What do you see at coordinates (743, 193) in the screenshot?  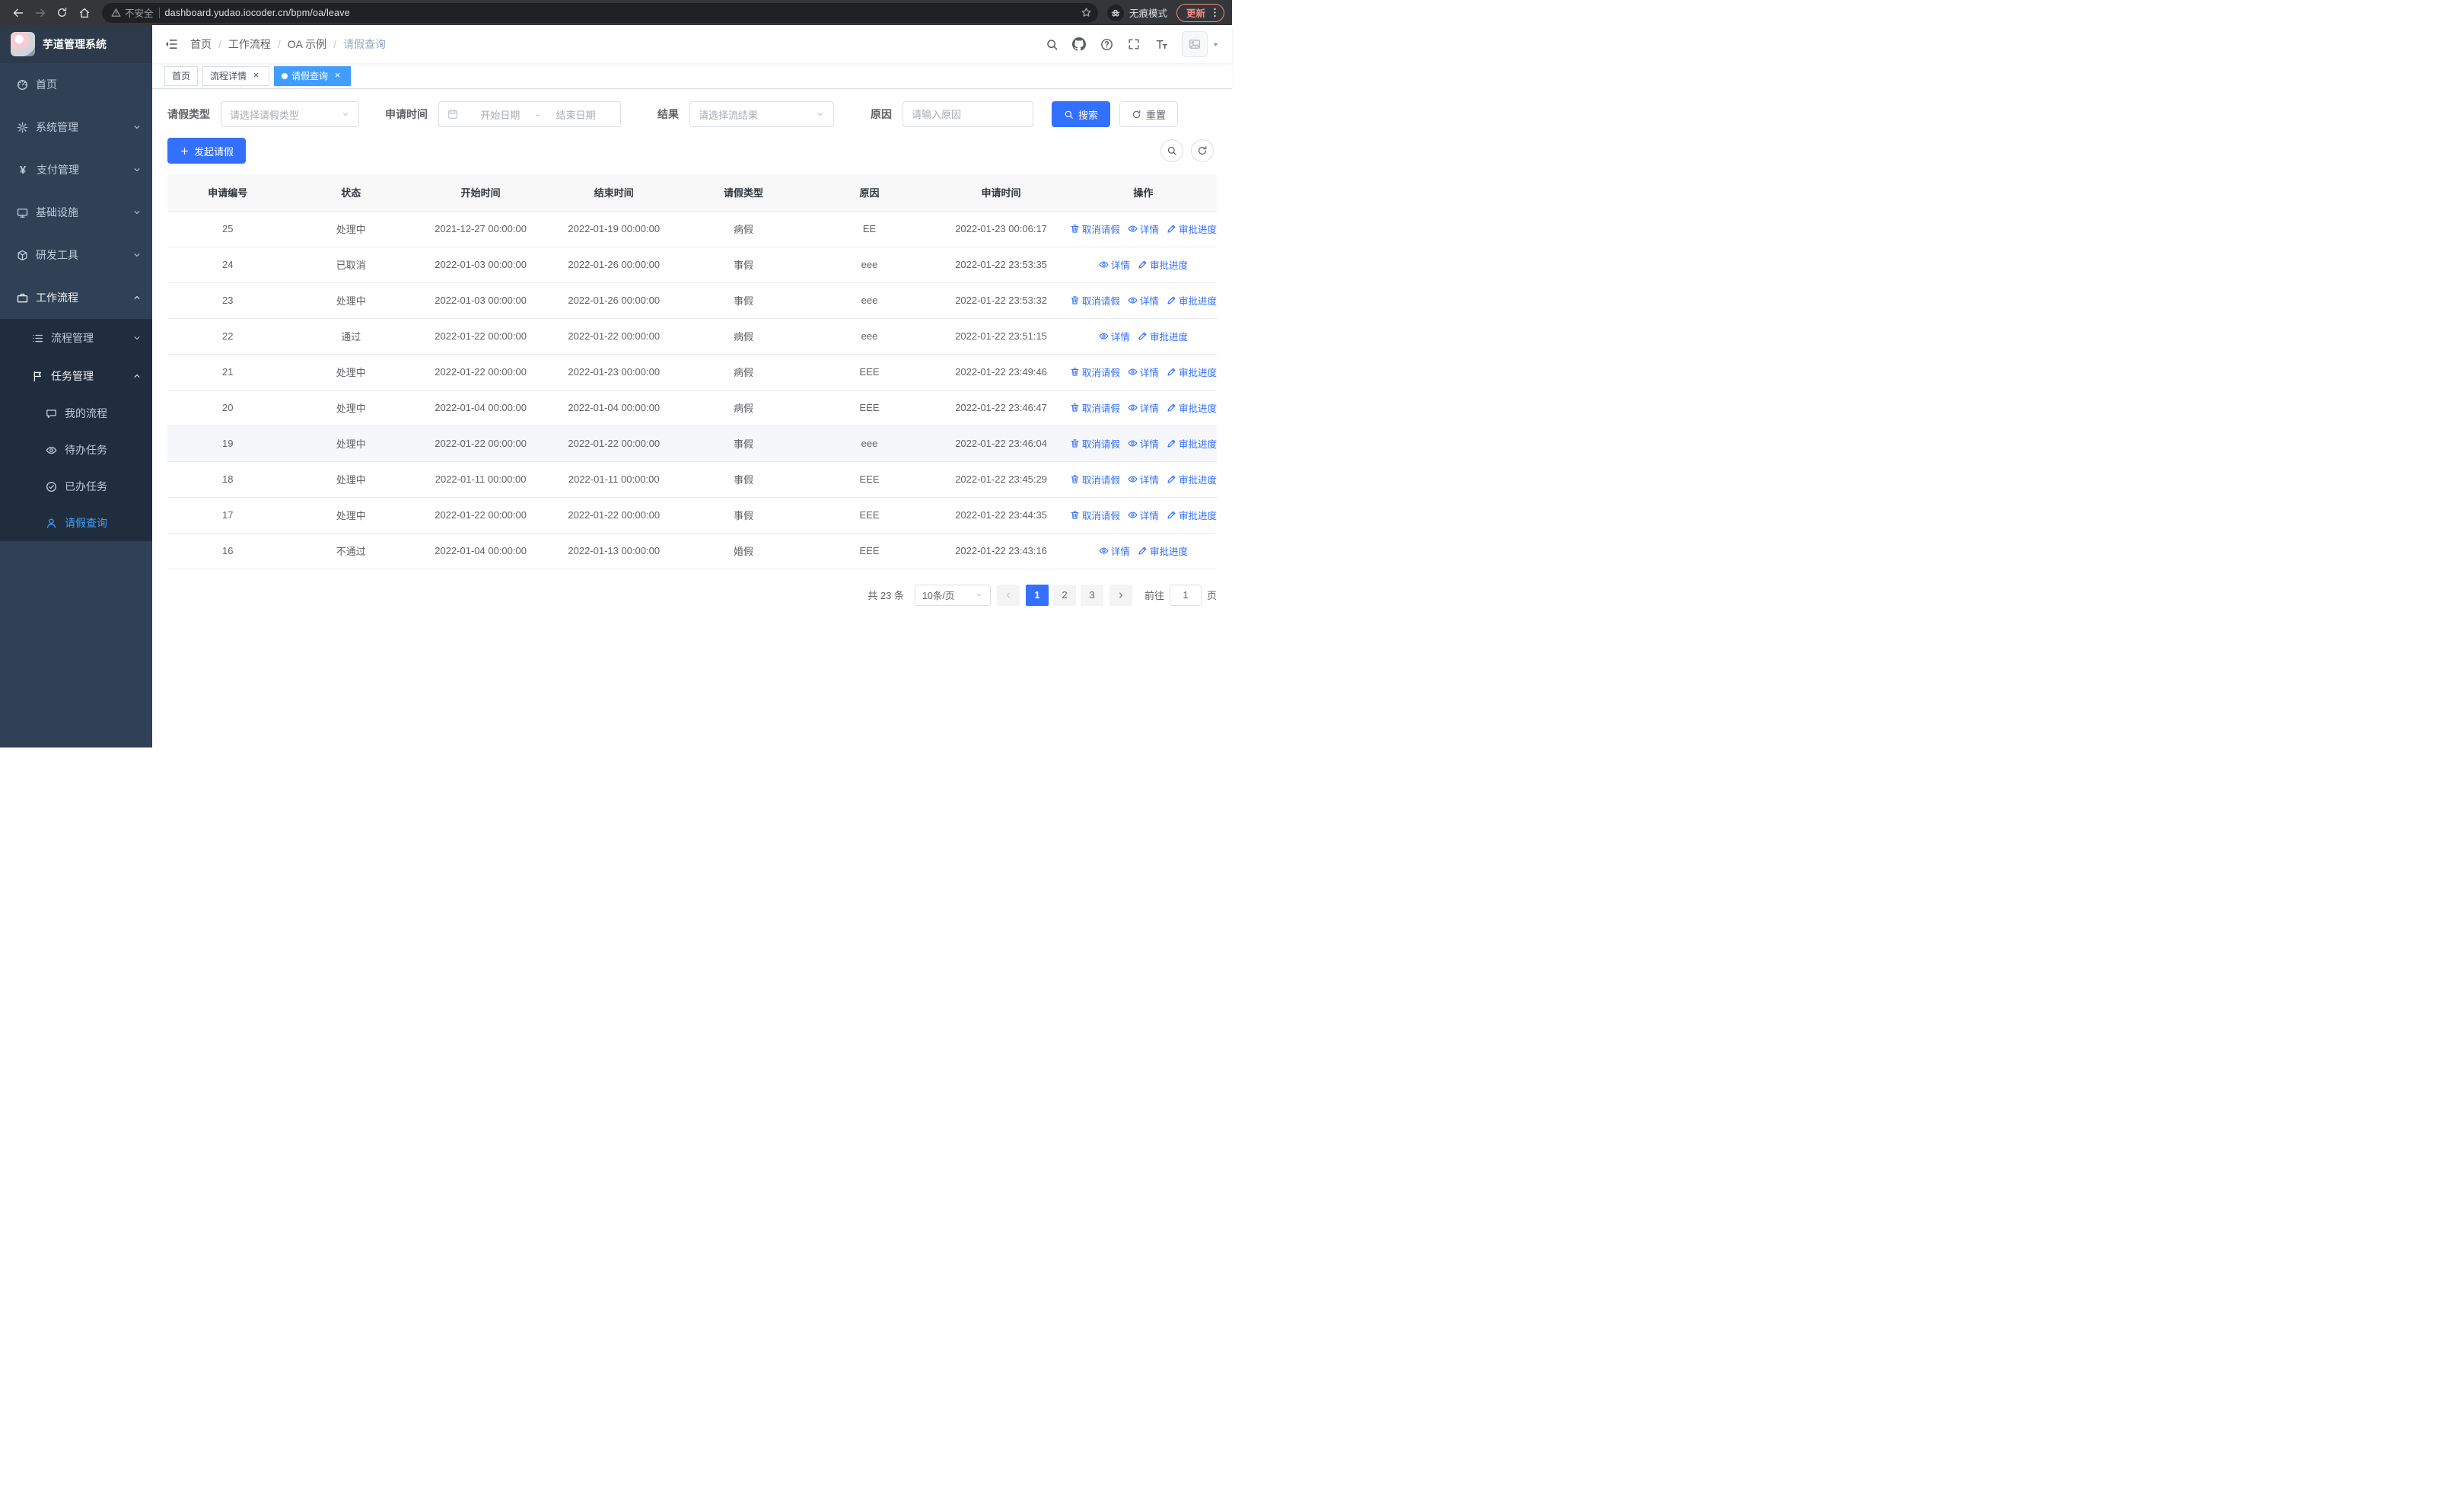 I see `column-header: 请假类型` at bounding box center [743, 193].